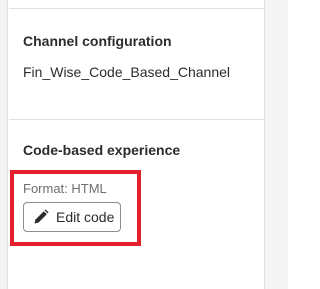  I want to click on channel-configuration-heading: Channel configuration, so click(97, 41).